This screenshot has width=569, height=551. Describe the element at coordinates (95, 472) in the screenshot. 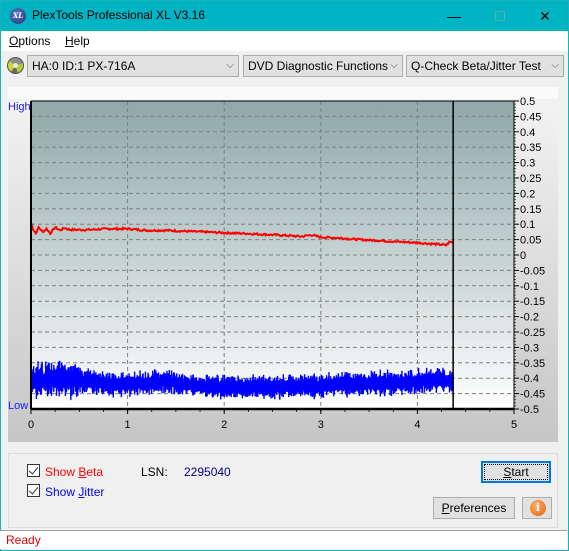

I see `show-beta-rest: eta` at that location.